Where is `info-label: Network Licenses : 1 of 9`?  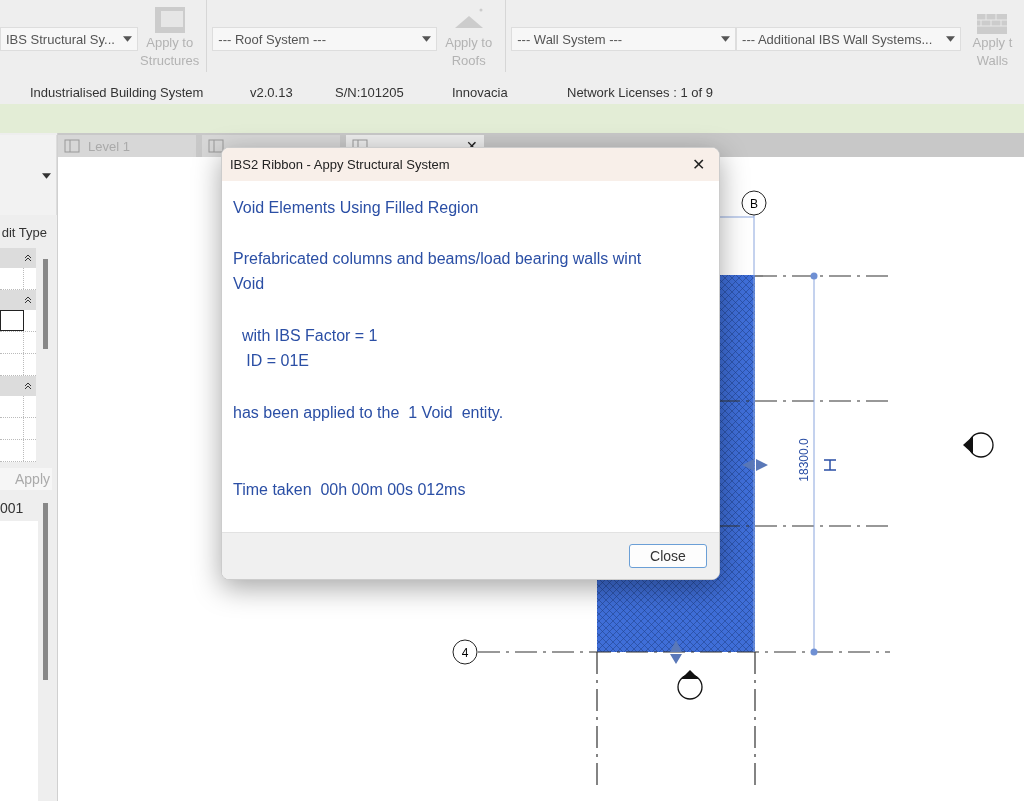 info-label: Network Licenses : 1 of 9 is located at coordinates (640, 92).